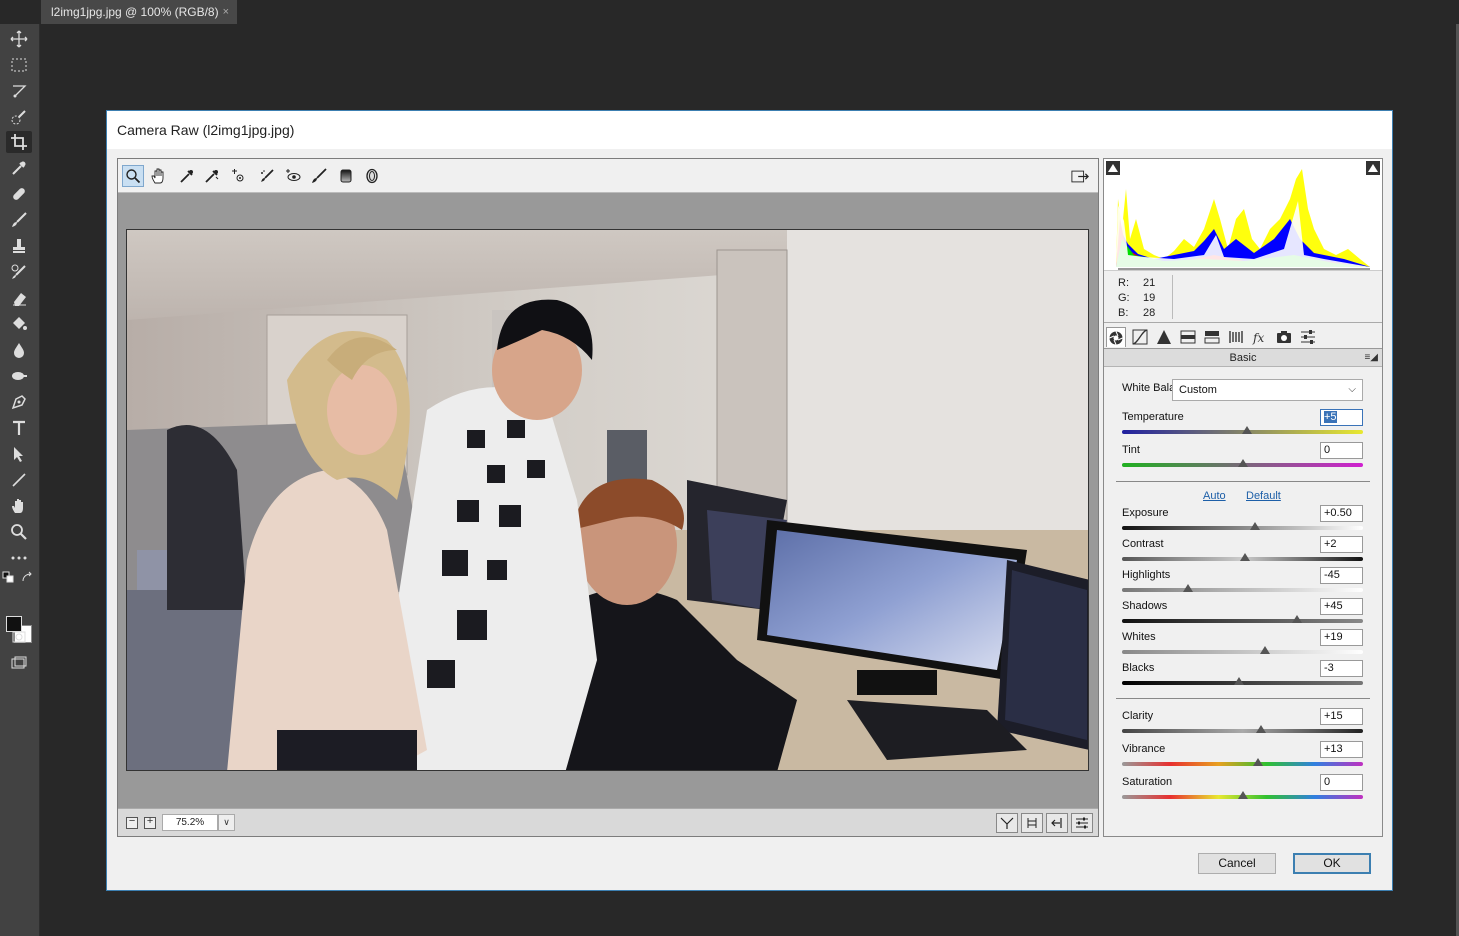 This screenshot has height=936, width=1459. What do you see at coordinates (1341, 575) in the screenshot?
I see `highlights-field: -45` at bounding box center [1341, 575].